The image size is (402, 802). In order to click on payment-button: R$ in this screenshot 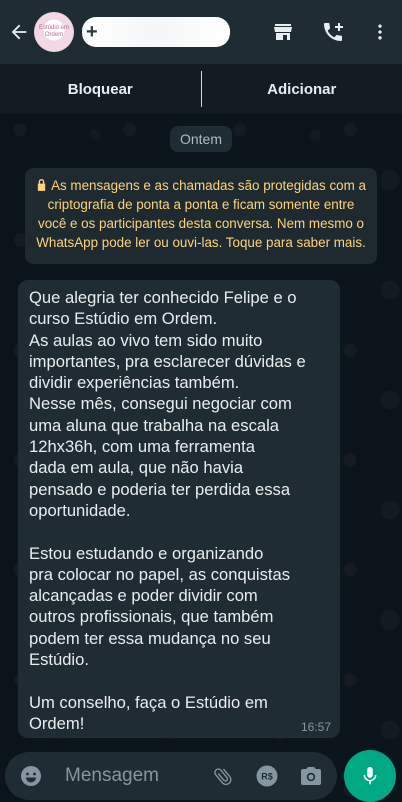, I will do `click(267, 776)`.